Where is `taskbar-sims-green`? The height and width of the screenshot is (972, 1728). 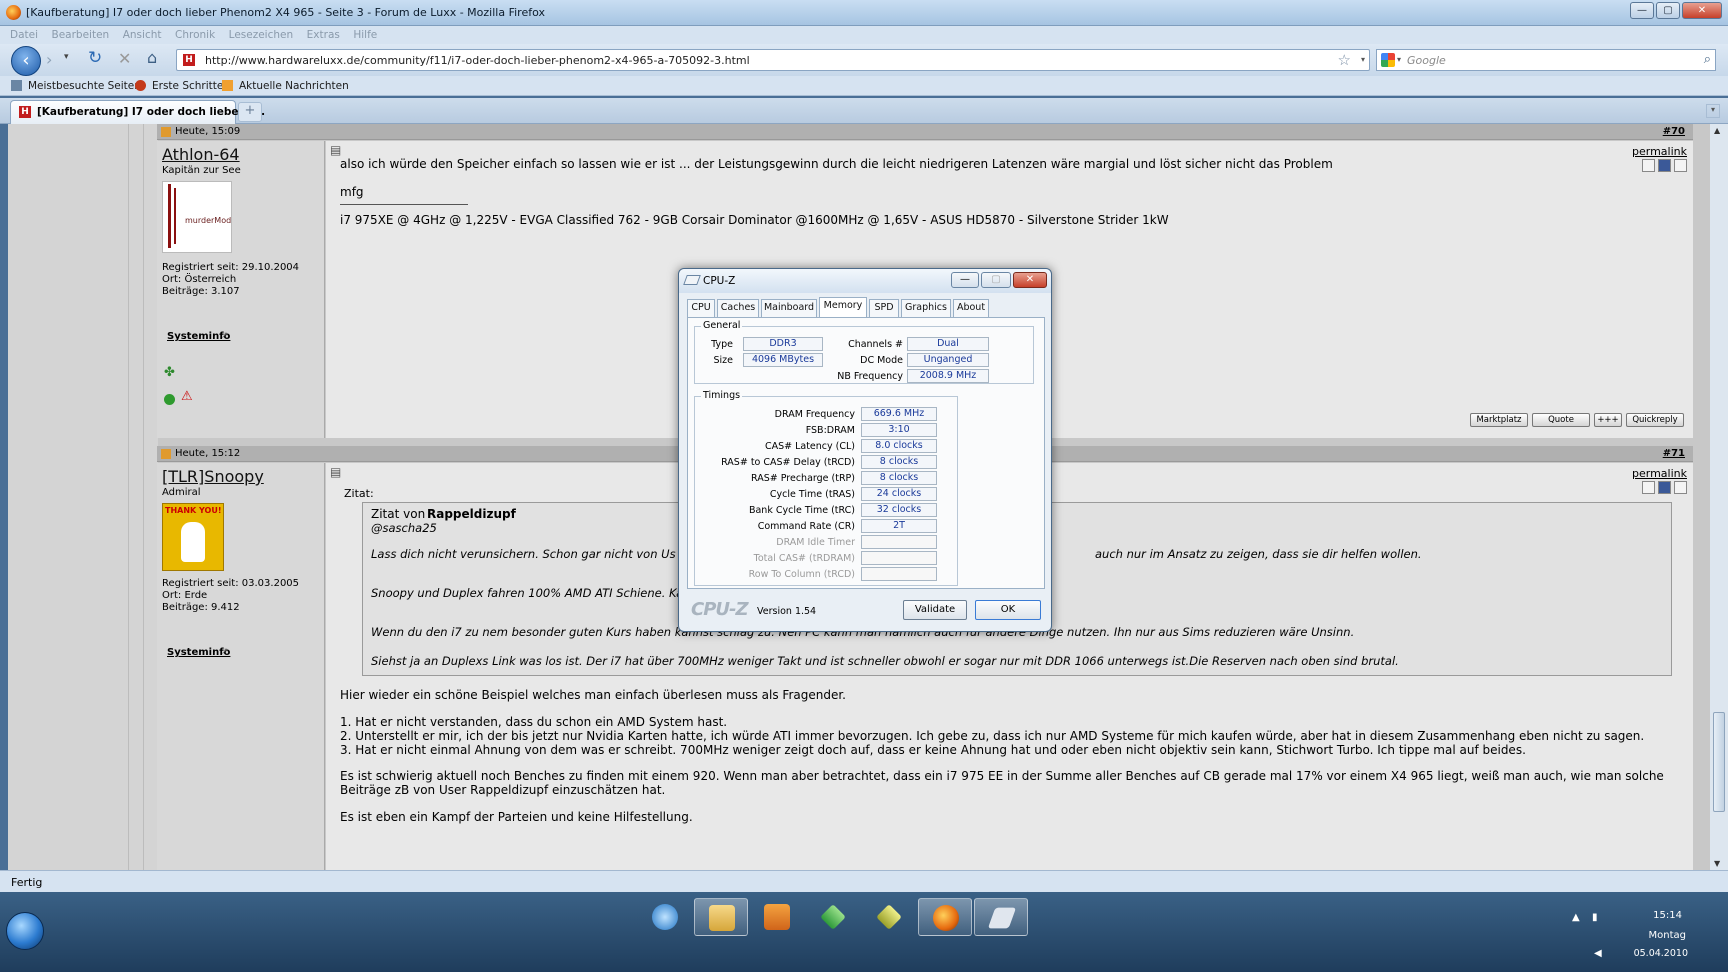
taskbar-sims-green is located at coordinates (833, 917).